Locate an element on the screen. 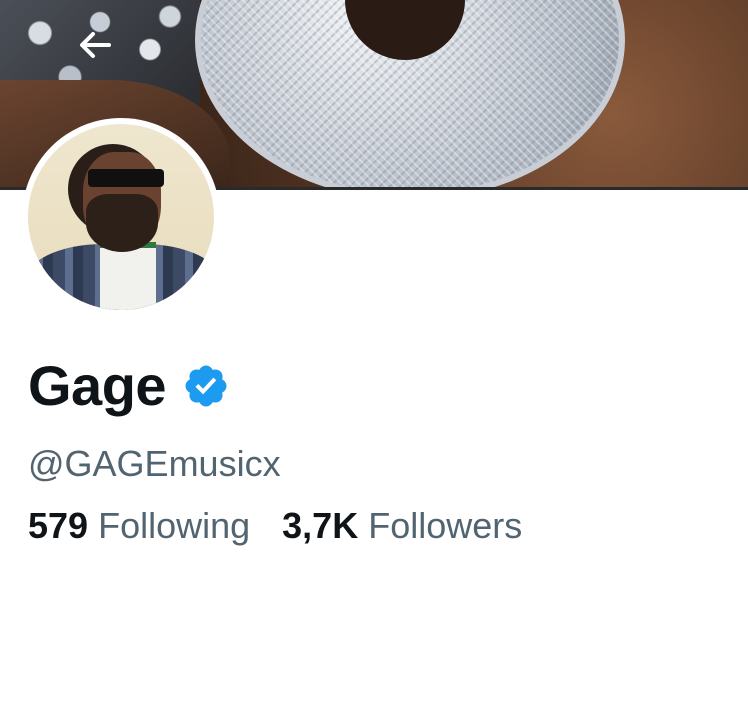 The height and width of the screenshot is (708, 748). followers-link: 3,7K Followers is located at coordinates (402, 526).